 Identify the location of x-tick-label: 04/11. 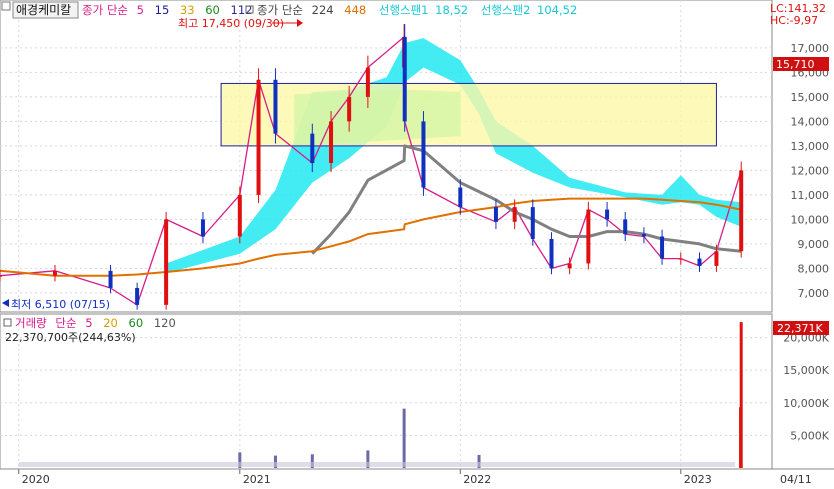
(796, 479).